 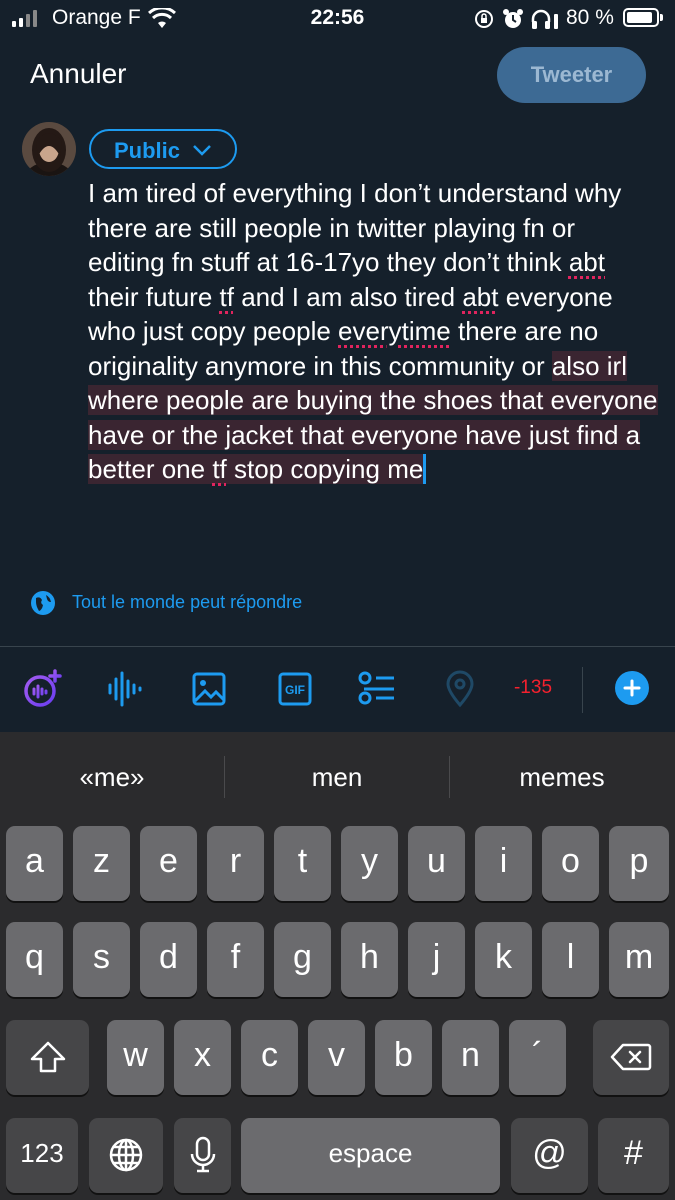 What do you see at coordinates (376, 689) in the screenshot?
I see `poll-icon` at bounding box center [376, 689].